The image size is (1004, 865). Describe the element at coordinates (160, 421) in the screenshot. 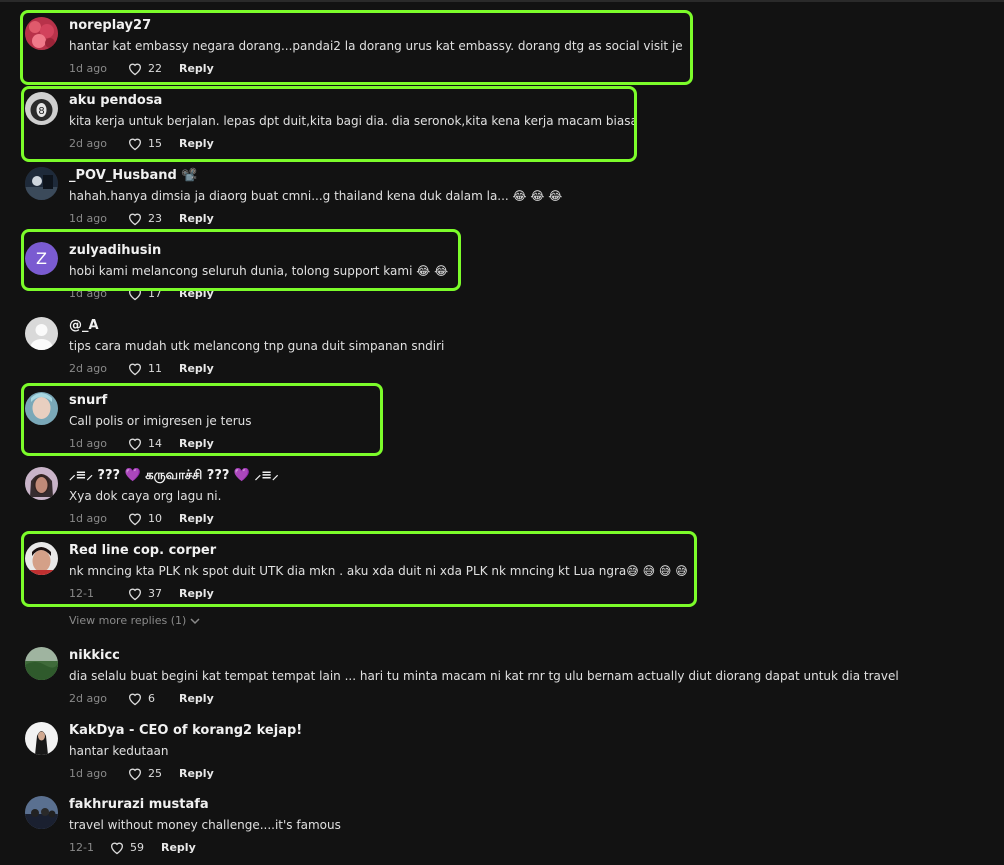

I see `comment-text: Call polis or imigresen je terus` at that location.